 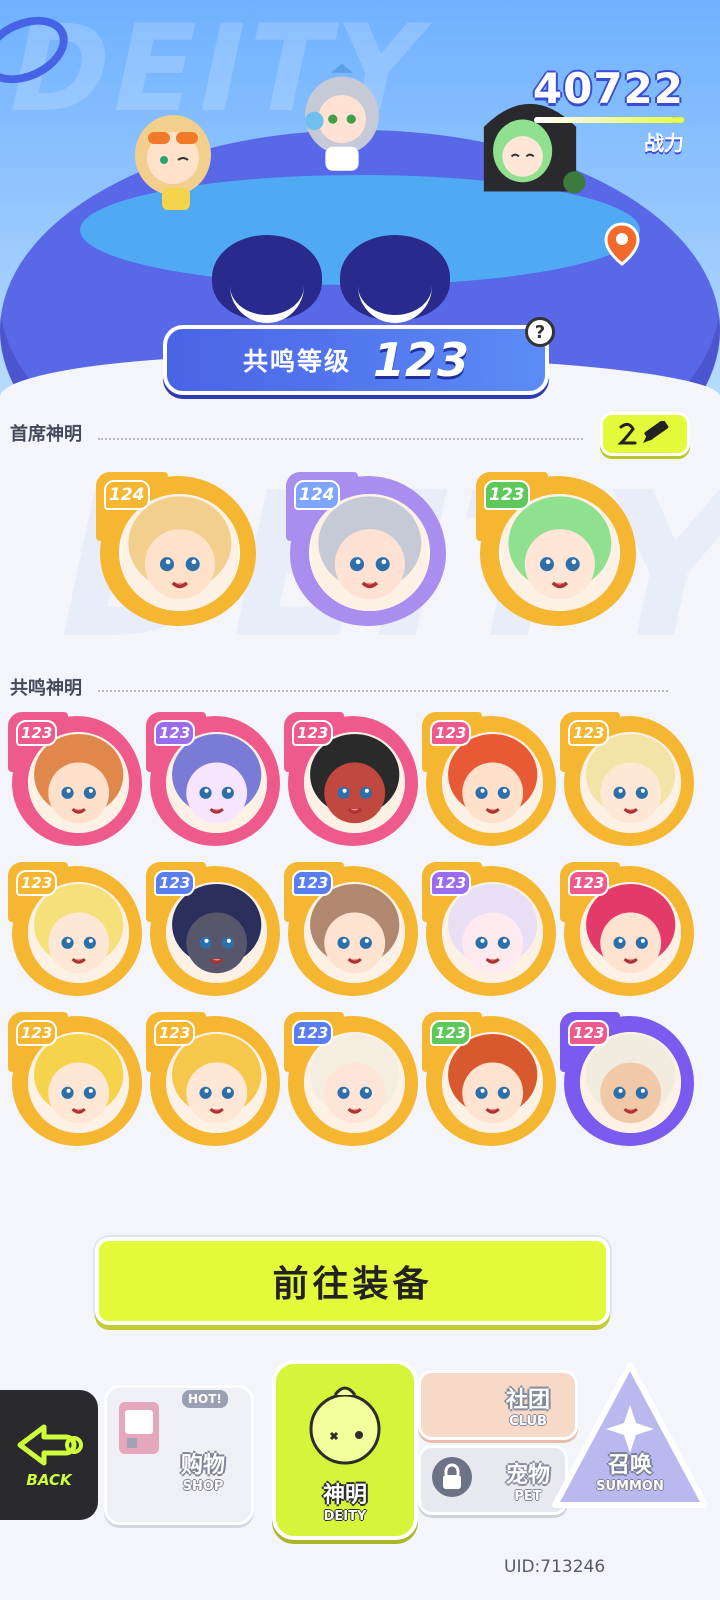 I want to click on deity-character-icon, so click(x=345, y=1425).